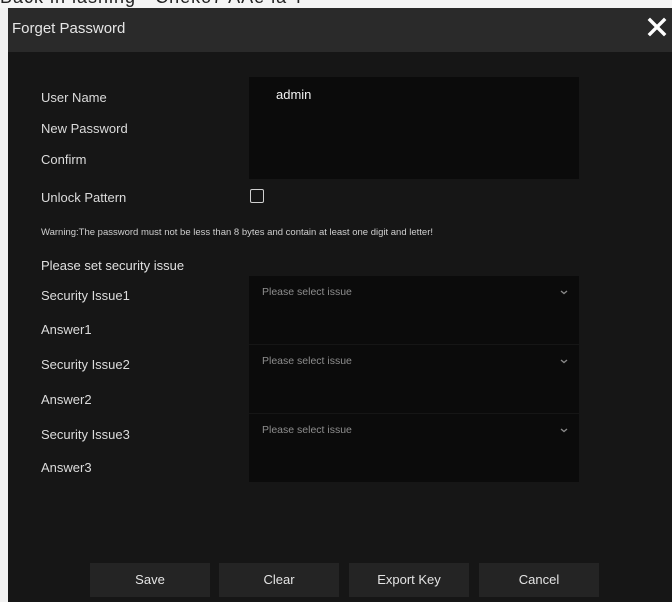 This screenshot has width=672, height=602. I want to click on user-name-label: User Name, so click(74, 97).